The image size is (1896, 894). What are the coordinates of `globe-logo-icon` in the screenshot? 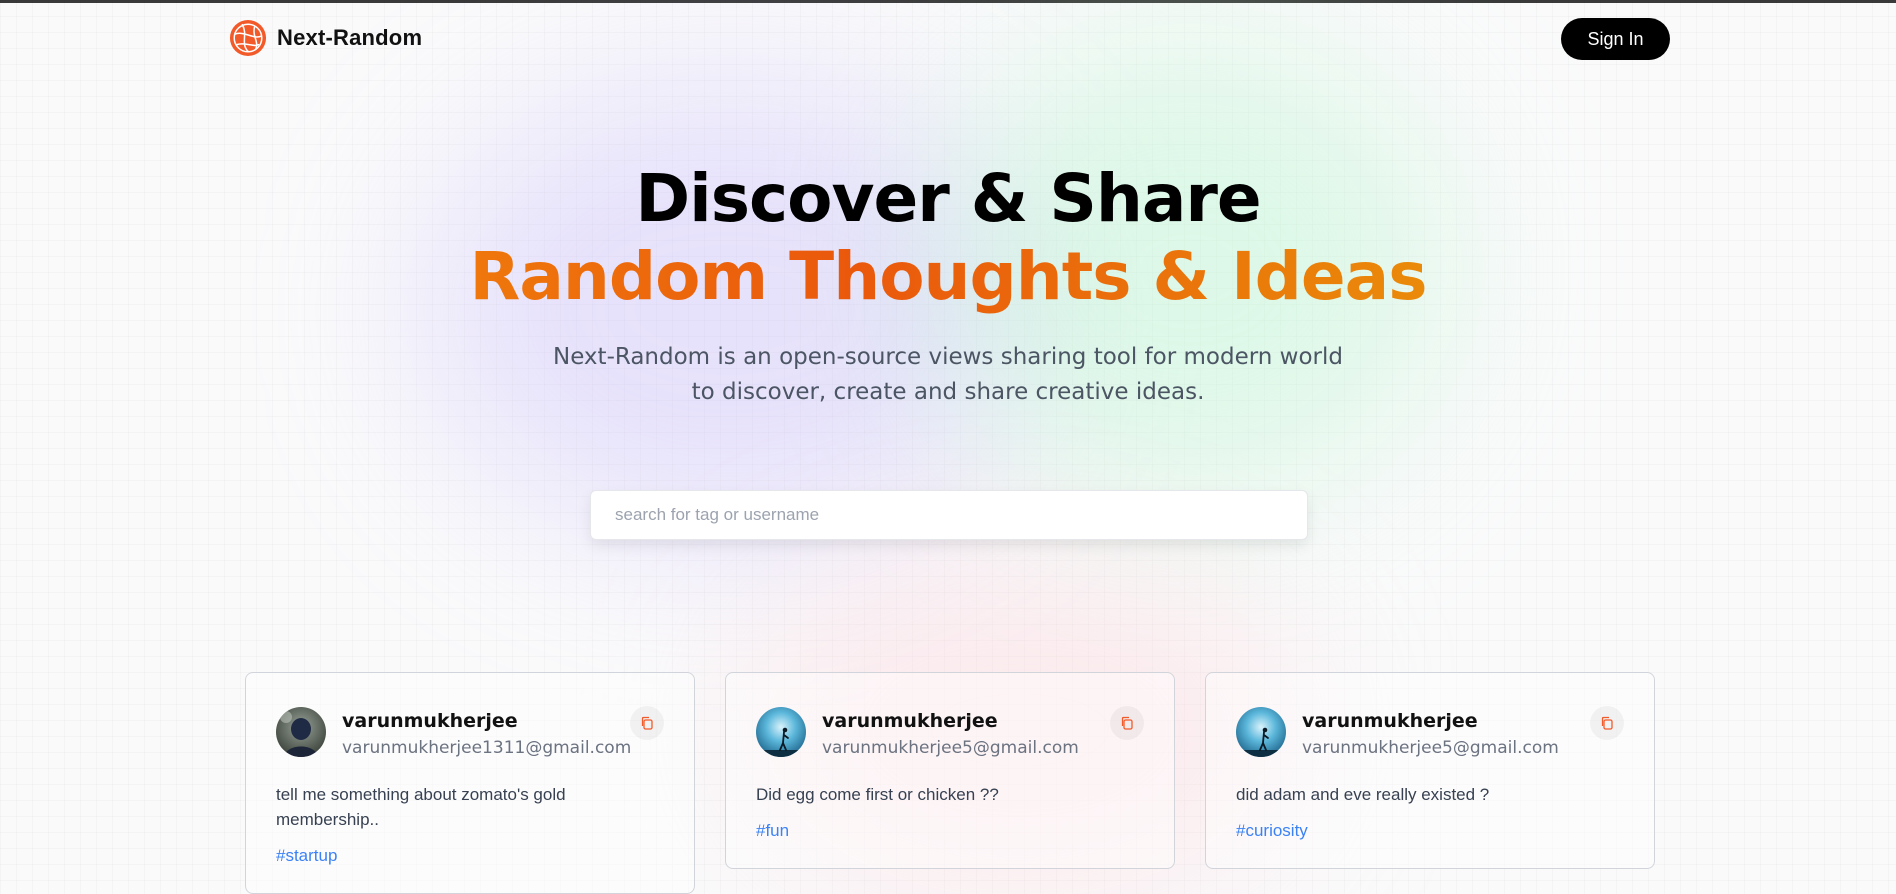 It's located at (248, 38).